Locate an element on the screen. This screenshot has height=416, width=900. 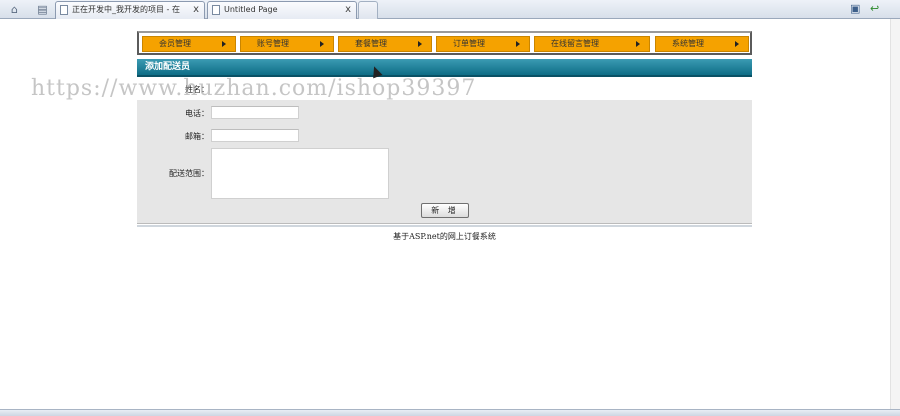
email-field is located at coordinates (255, 135).